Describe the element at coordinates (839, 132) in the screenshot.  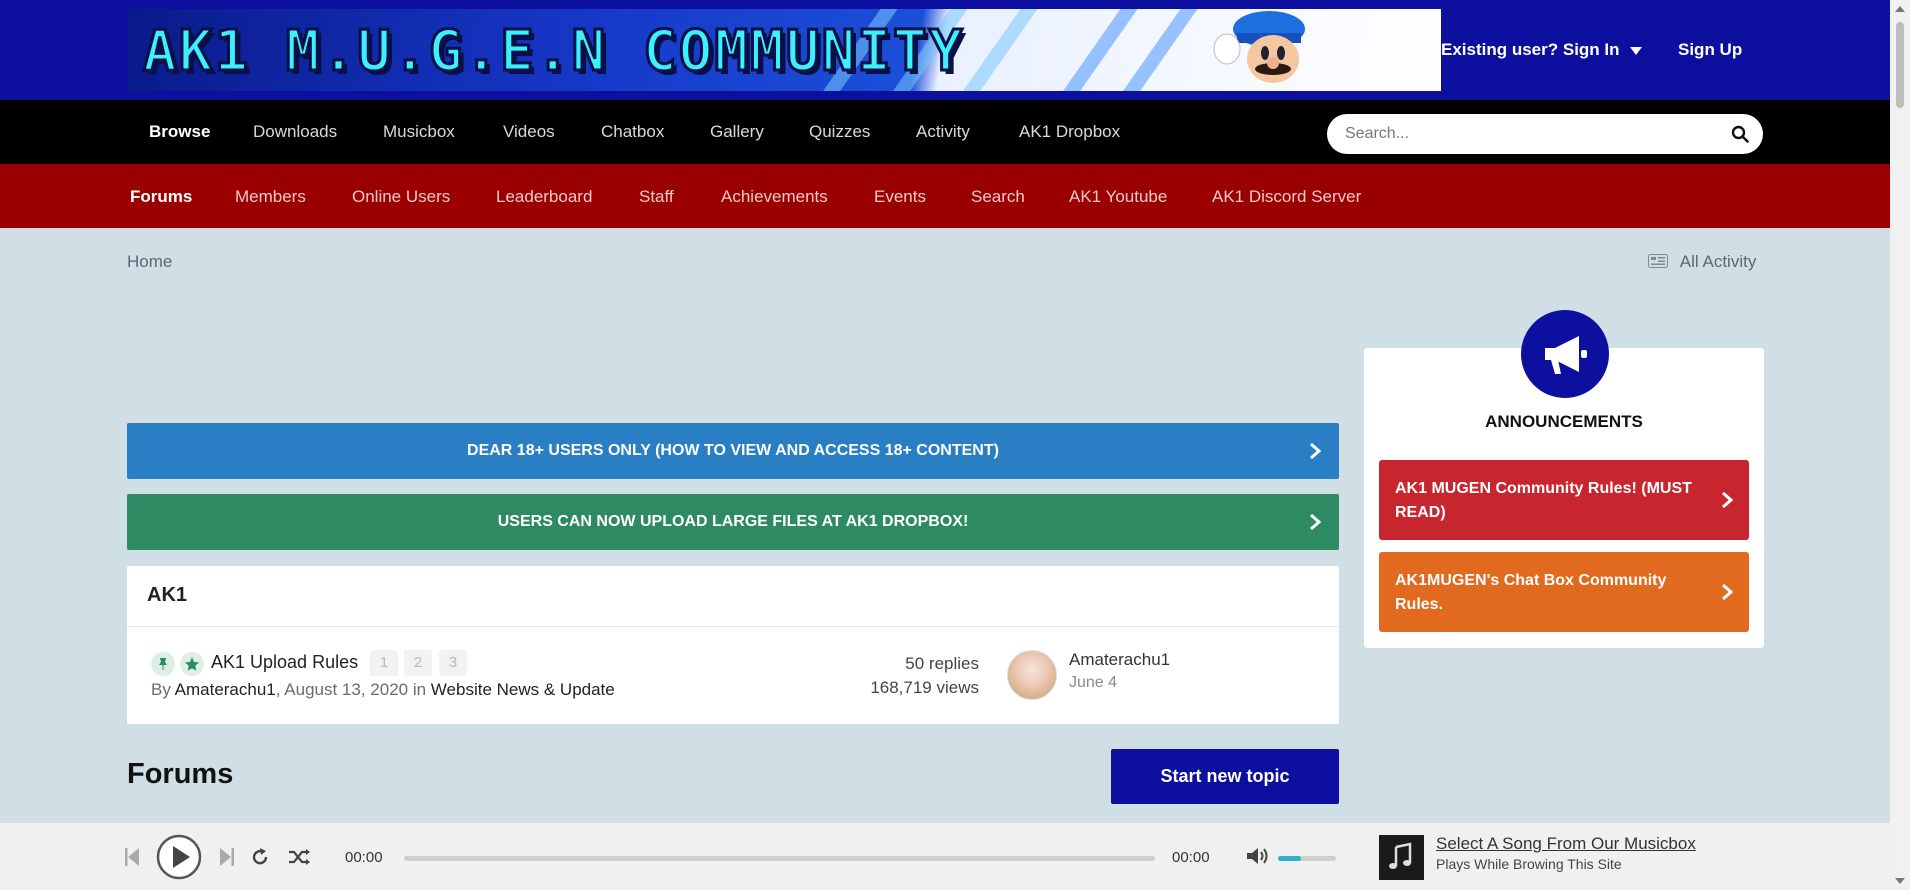
I see `nav-quizzes: Quizzes` at that location.